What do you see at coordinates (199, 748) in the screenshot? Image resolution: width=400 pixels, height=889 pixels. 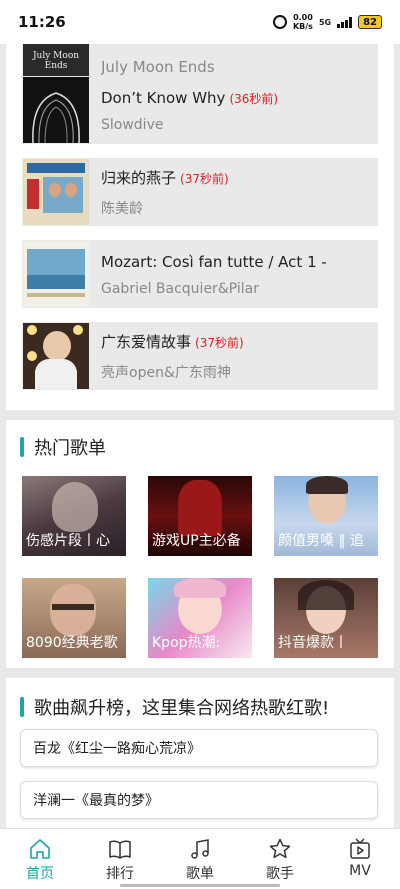 I see `rank-item: 百龙《红尘一路痴心荒凉》` at bounding box center [199, 748].